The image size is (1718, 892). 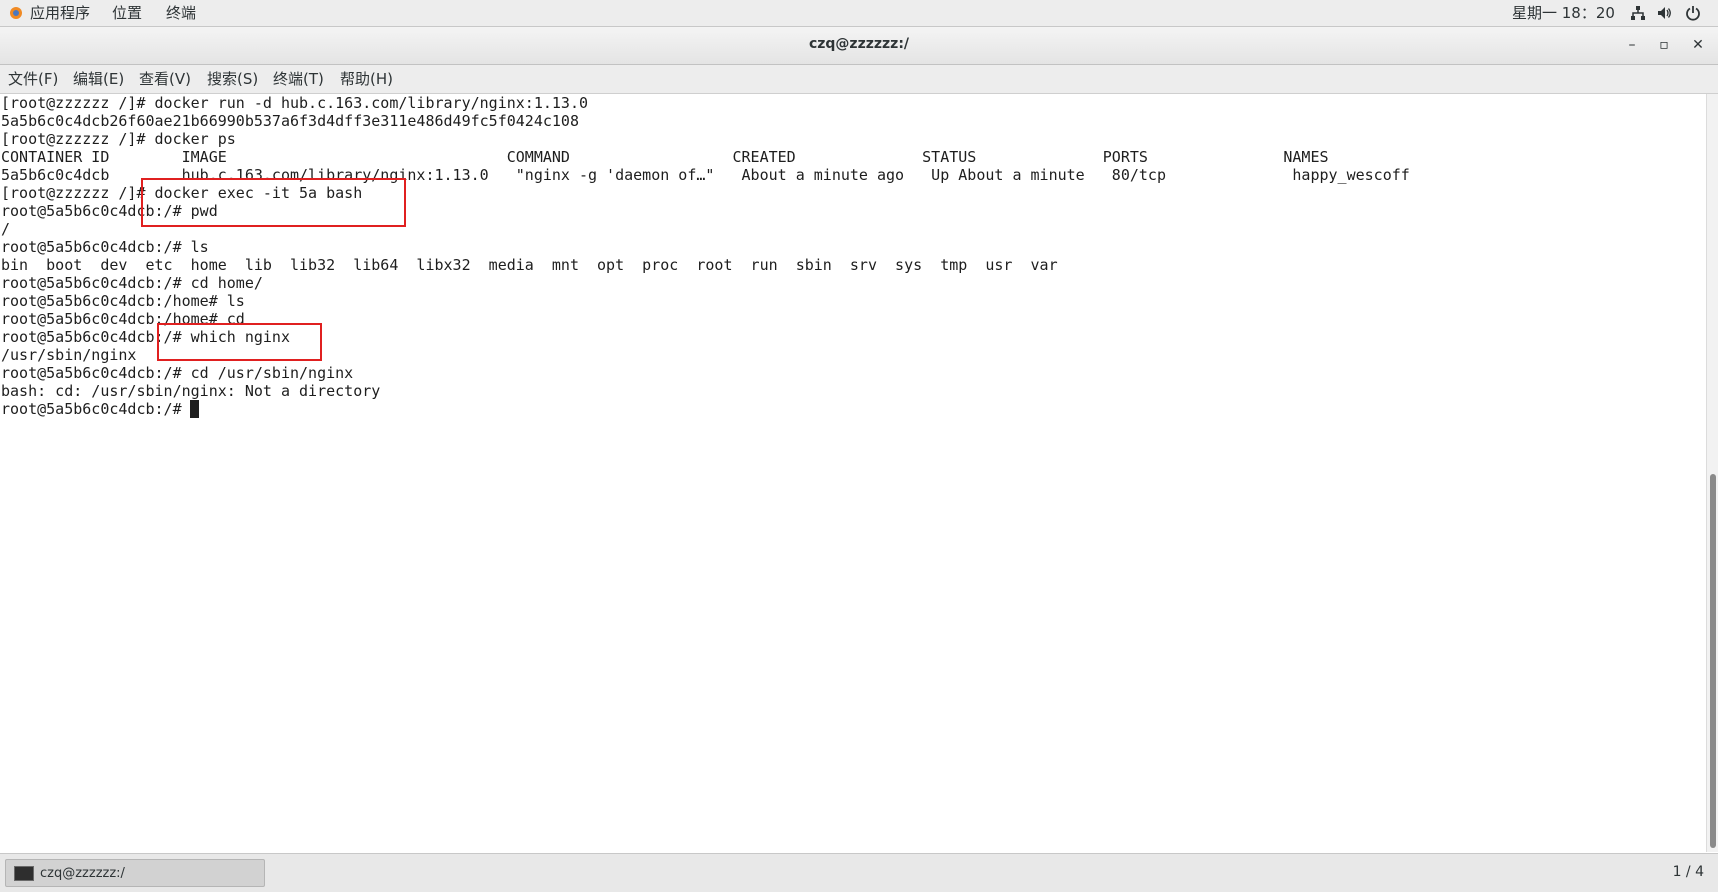 I want to click on menu-edit: 编辑(E), so click(x=98, y=79).